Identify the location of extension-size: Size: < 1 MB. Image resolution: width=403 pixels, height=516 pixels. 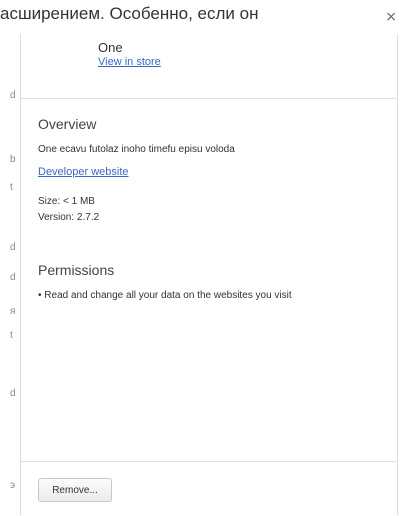
(66, 201).